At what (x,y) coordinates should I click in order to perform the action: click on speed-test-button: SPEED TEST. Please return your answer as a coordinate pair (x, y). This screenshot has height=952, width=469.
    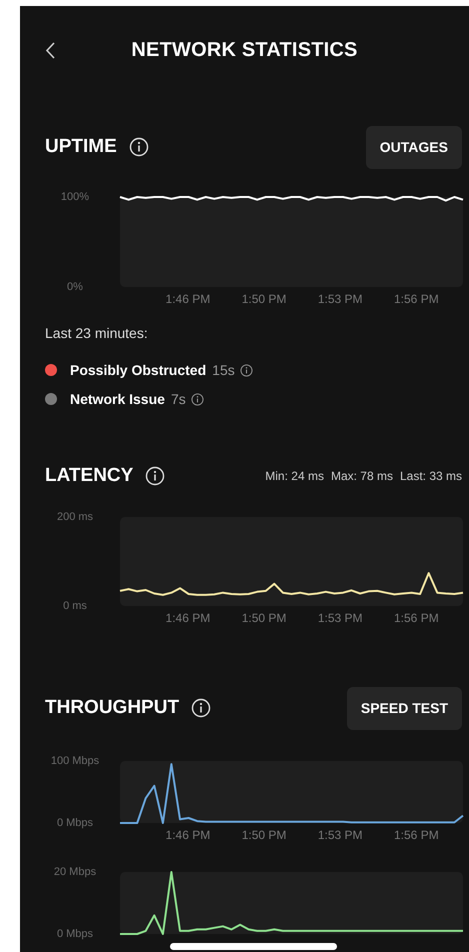
    Looking at the image, I should click on (404, 708).